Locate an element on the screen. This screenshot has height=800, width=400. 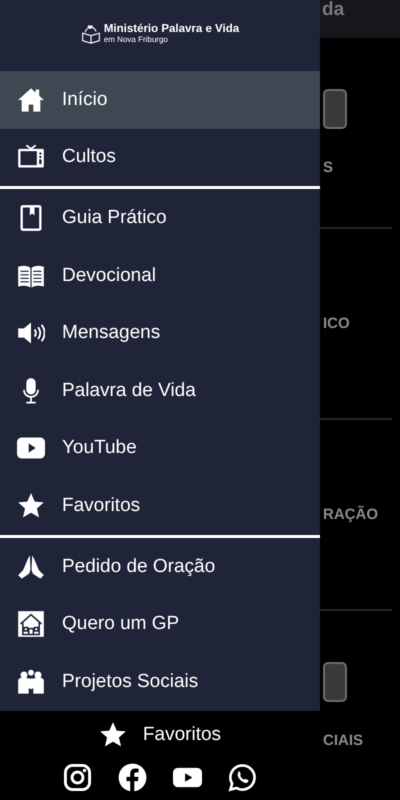
house-icon is located at coordinates (31, 624).